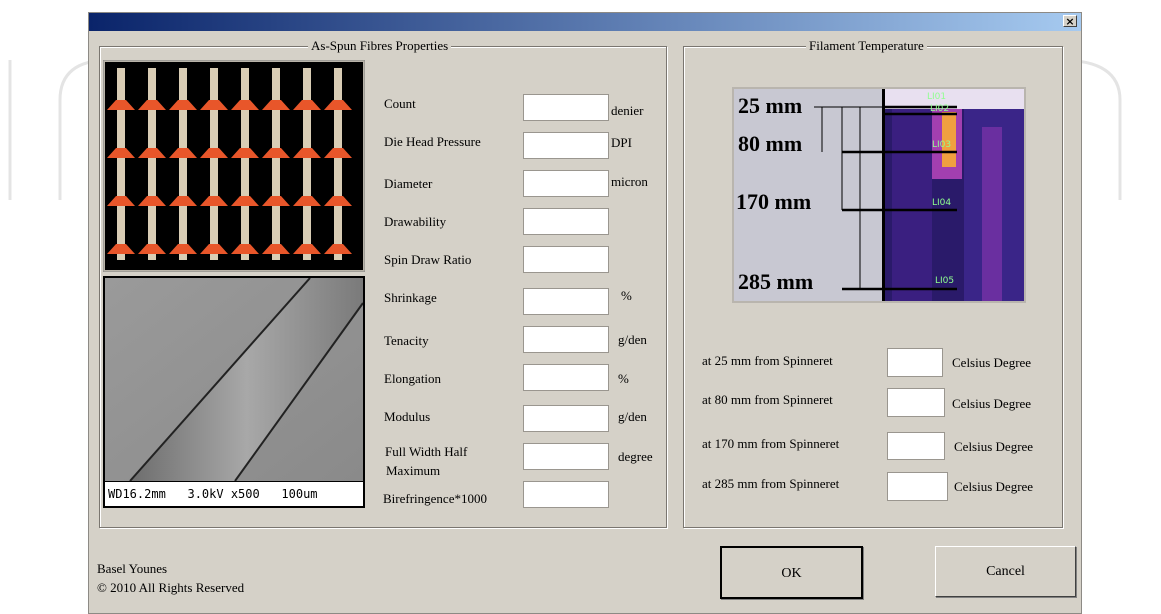  I want to click on thermal-tag-li02: LI02, so click(939, 109).